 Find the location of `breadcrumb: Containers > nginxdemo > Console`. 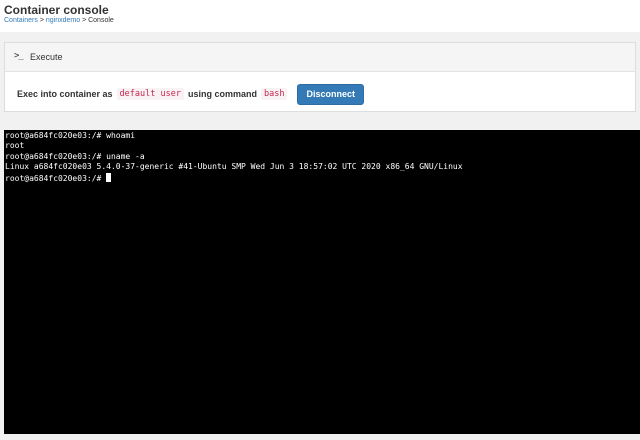

breadcrumb: Containers > nginxdemo > Console is located at coordinates (59, 20).